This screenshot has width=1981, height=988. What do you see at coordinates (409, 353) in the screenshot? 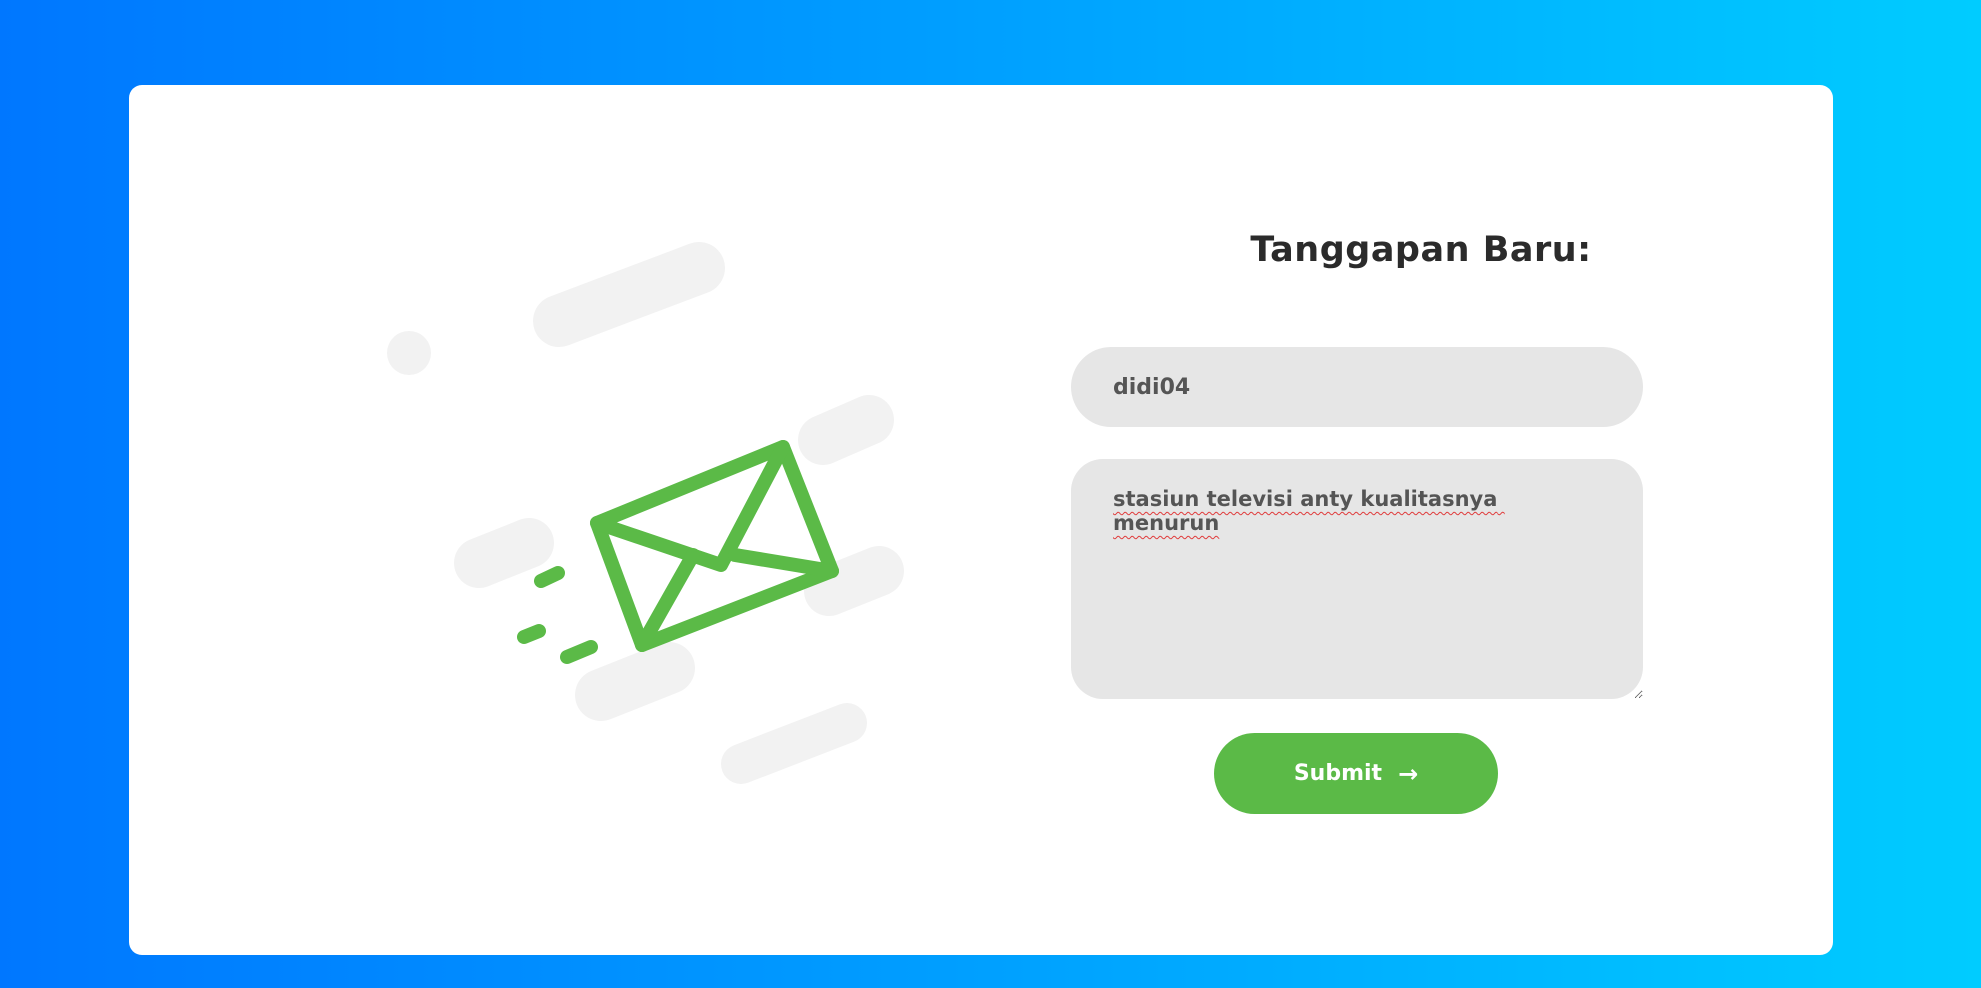
I see `decor-dot` at bounding box center [409, 353].